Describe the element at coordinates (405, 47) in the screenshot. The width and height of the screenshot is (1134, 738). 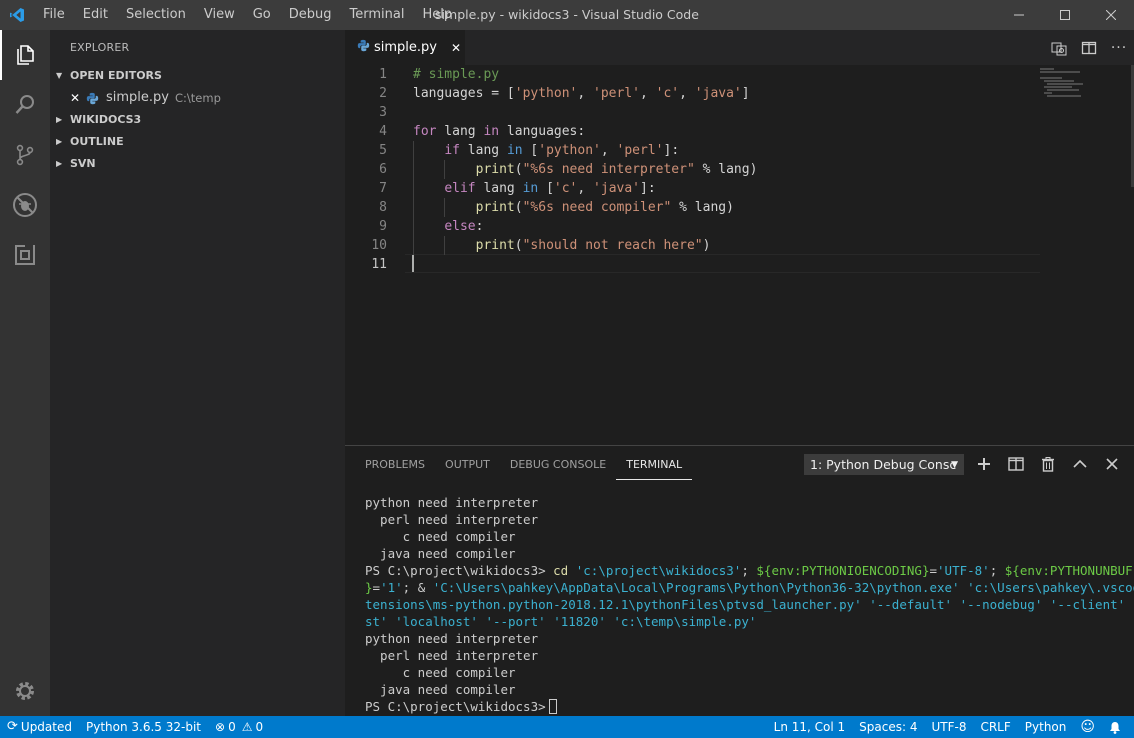
I see `editor-tab-simple-py: simple.py ✕` at that location.